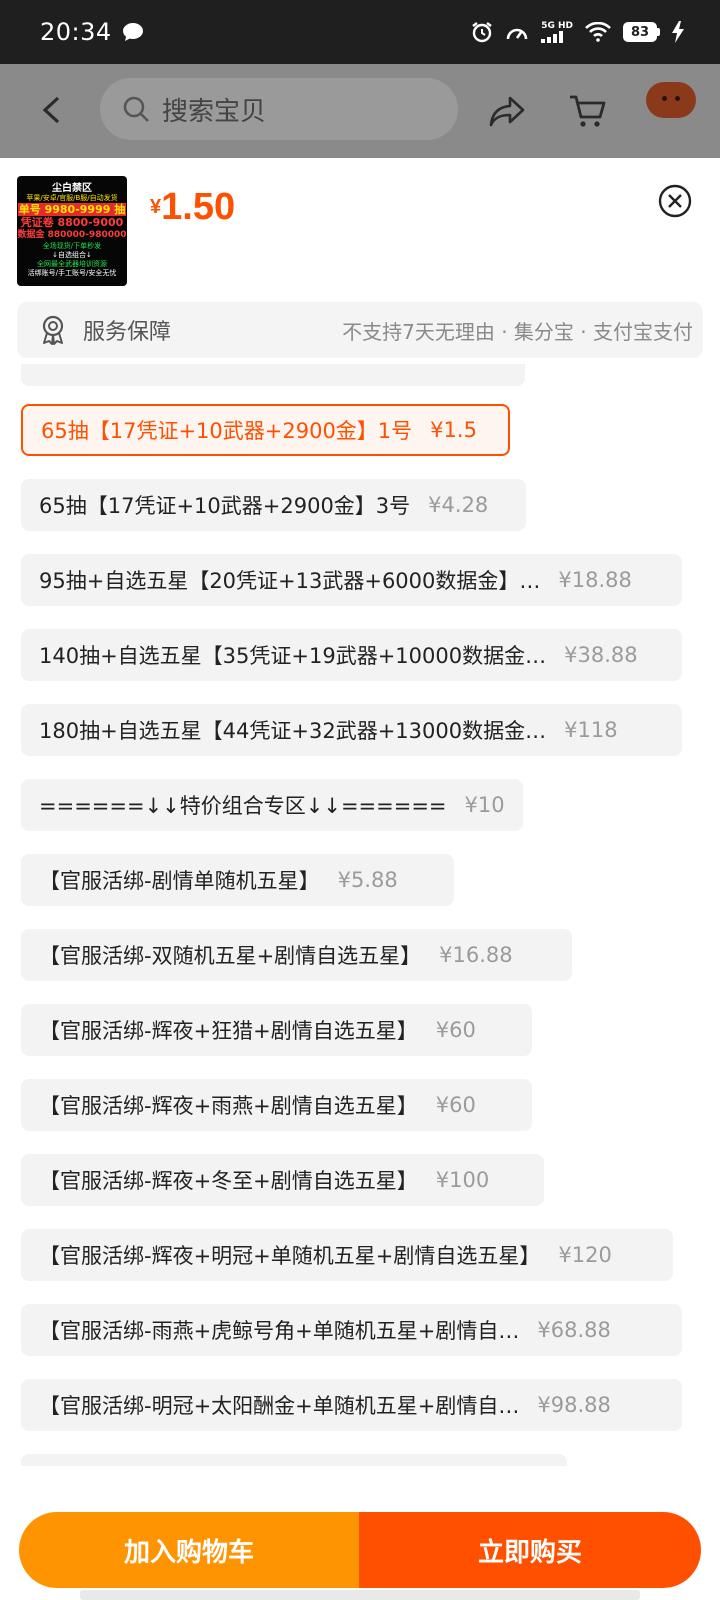 This screenshot has height=1600, width=720. What do you see at coordinates (228, 1031) in the screenshot?
I see `option-label: 【官服活绑-辉夜+狂猎+剧情自选五星】` at bounding box center [228, 1031].